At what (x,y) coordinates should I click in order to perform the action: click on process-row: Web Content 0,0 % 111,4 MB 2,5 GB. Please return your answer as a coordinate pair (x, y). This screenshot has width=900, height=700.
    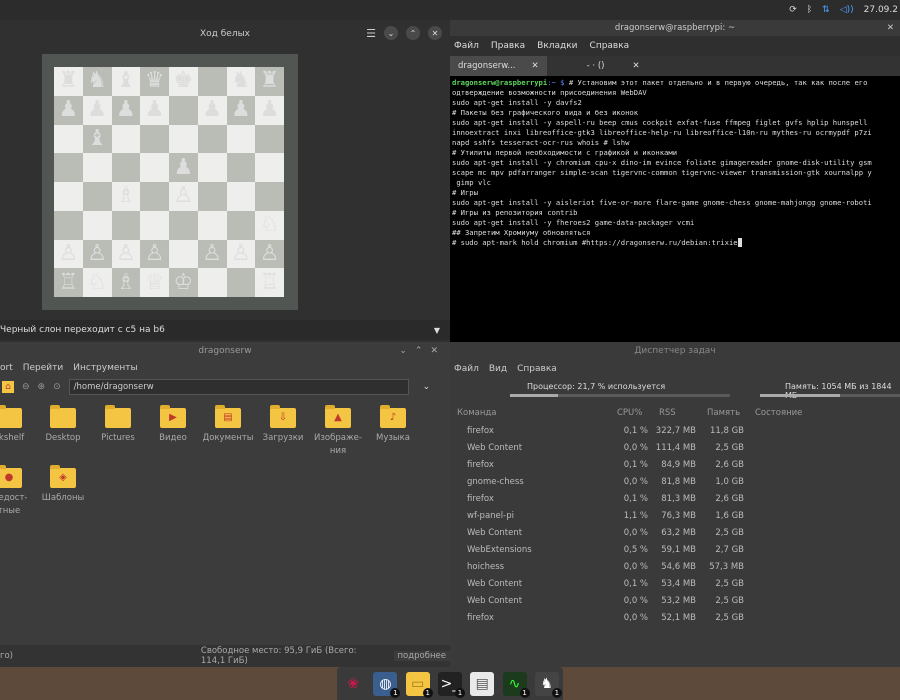
    Looking at the image, I should click on (675, 447).